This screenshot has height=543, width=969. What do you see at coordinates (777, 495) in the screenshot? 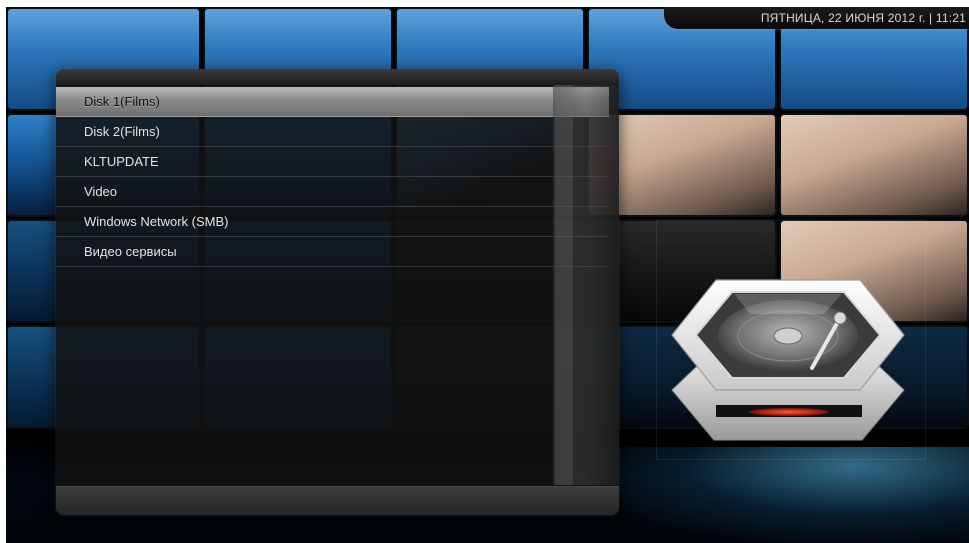
I see `background-glow` at bounding box center [777, 495].